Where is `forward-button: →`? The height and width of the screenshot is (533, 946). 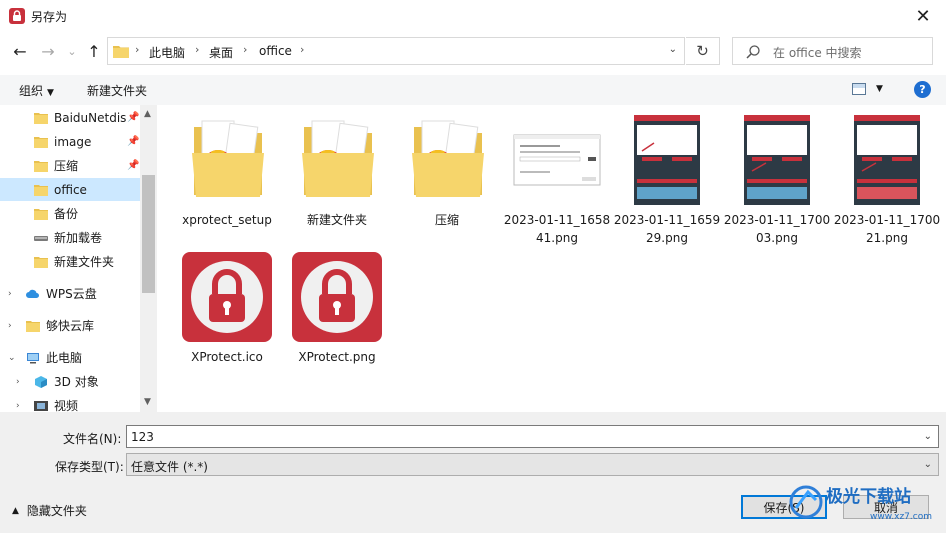 forward-button: → is located at coordinates (48, 51).